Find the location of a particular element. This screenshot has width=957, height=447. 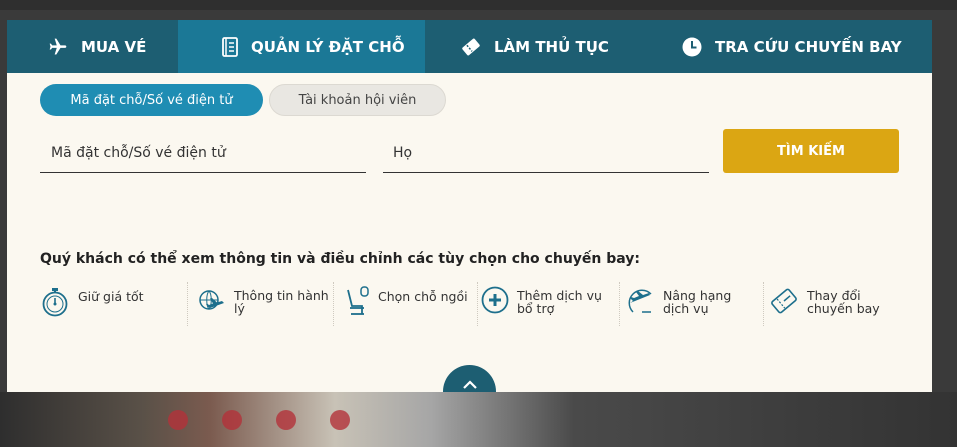

option-hold-fare: Giữ giá tốt is located at coordinates (112, 304).